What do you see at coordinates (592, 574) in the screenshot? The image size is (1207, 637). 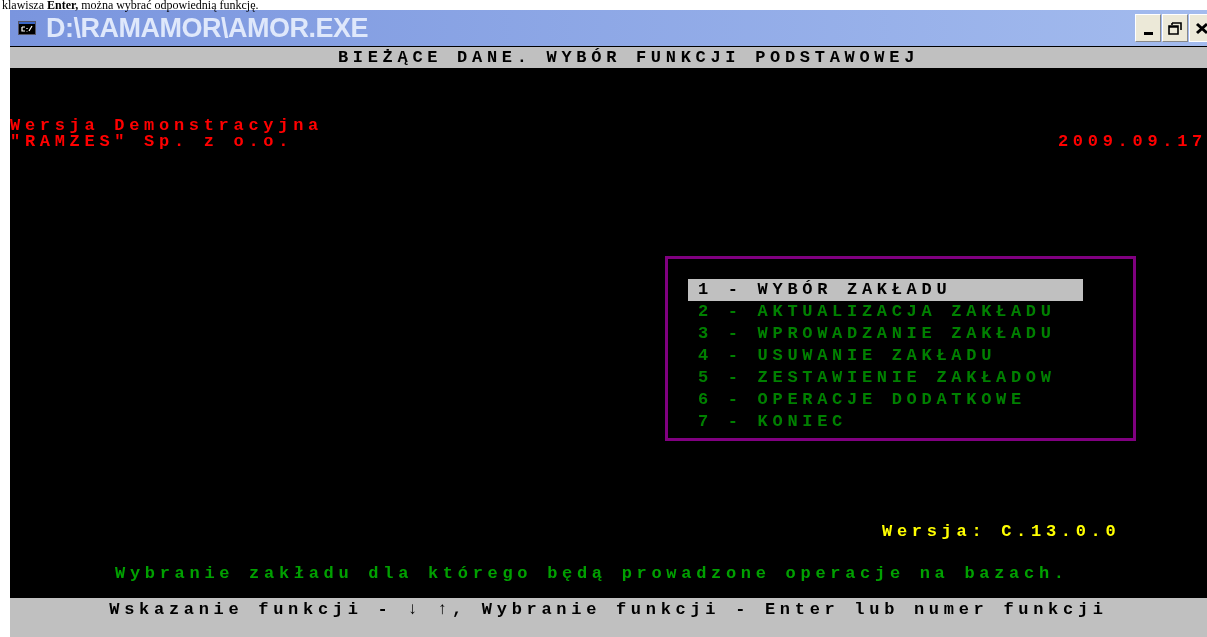 I see `description-text: Wybranie zakładu dla którego będą prowadzone operacje na bazach.` at bounding box center [592, 574].